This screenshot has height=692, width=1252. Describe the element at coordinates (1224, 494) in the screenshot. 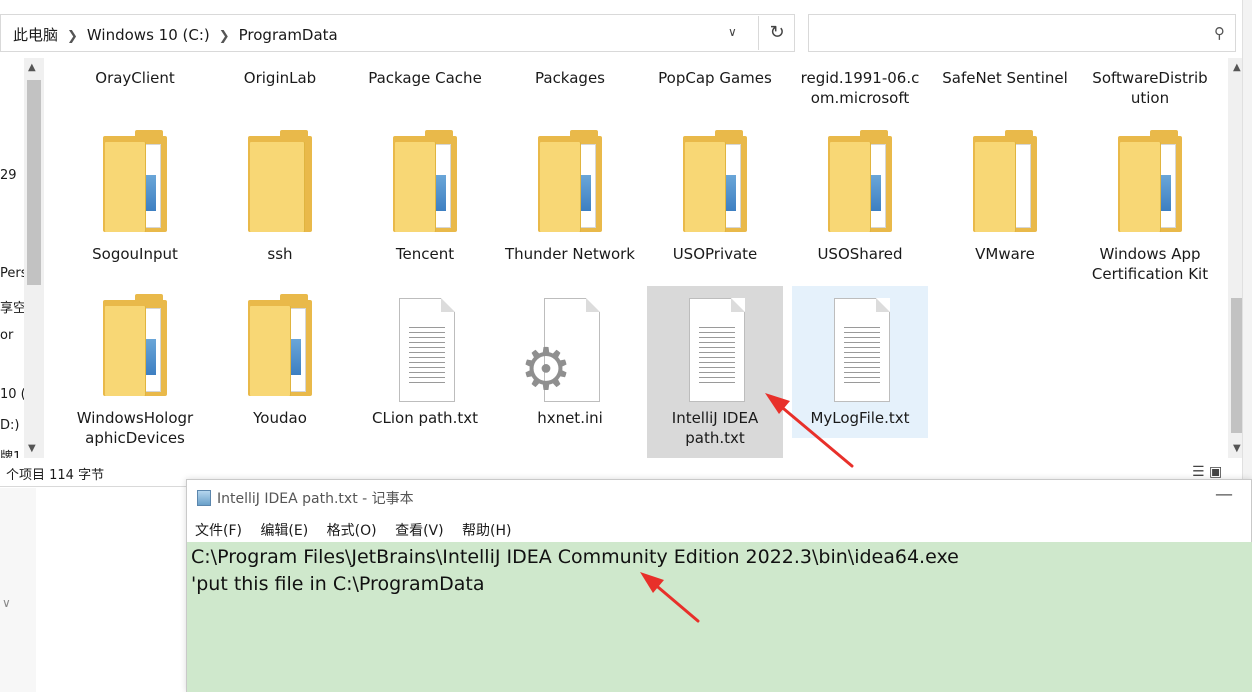

I see `minimize-button: —` at that location.